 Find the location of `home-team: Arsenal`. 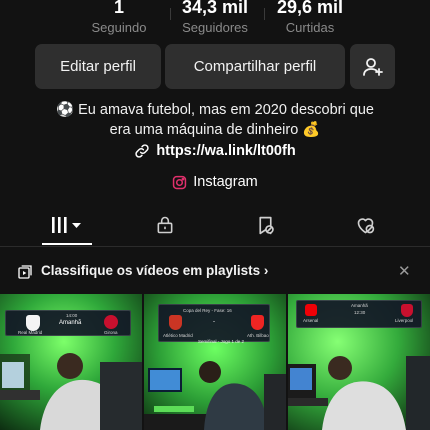

home-team: Arsenal is located at coordinates (311, 320).